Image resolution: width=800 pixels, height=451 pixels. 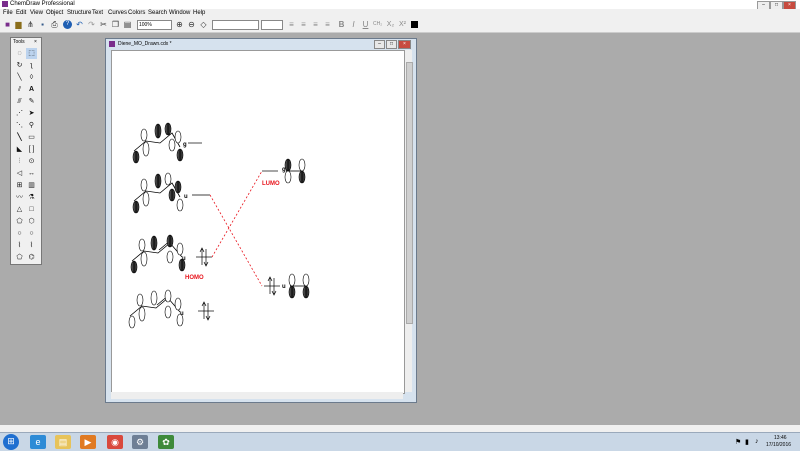 What do you see at coordinates (31, 197) in the screenshot?
I see `templates-icon: ⚗` at bounding box center [31, 197].